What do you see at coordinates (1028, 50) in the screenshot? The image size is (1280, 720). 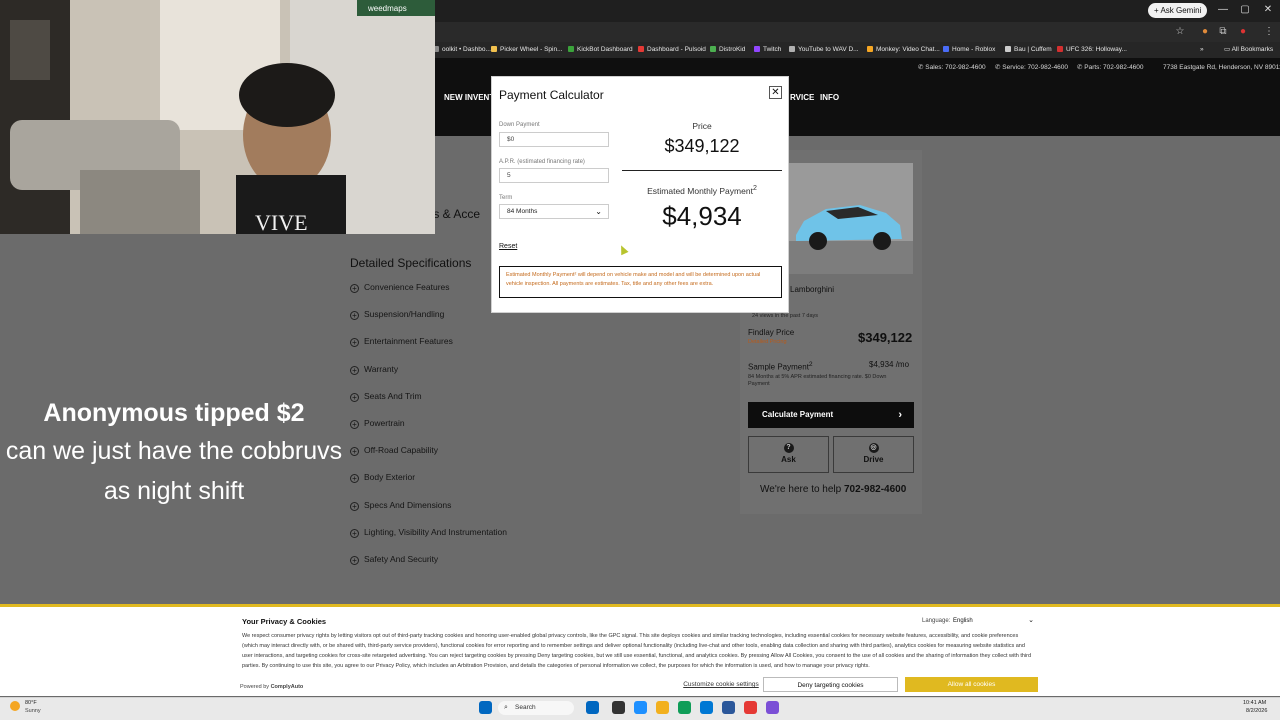 I see `bookmark-item: Bau | Cuffem` at bounding box center [1028, 50].